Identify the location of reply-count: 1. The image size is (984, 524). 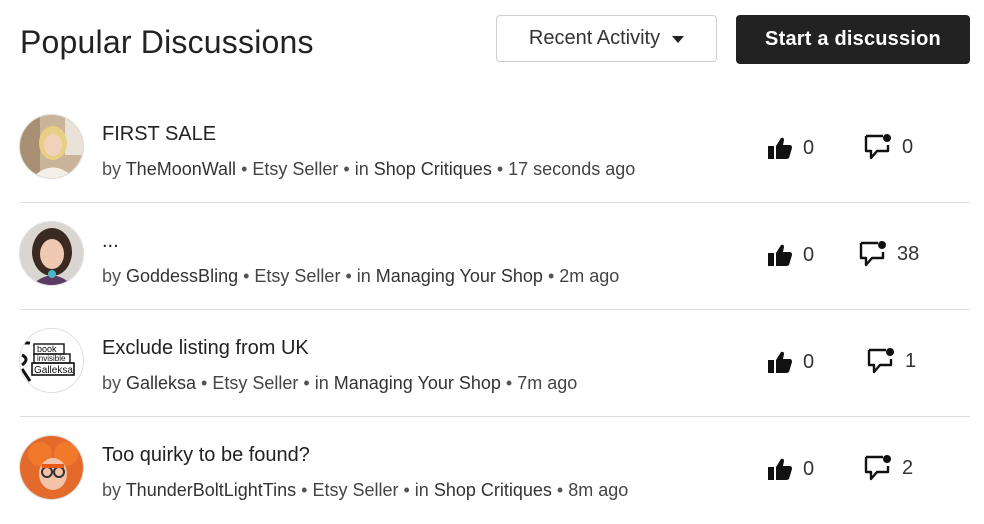
(891, 361).